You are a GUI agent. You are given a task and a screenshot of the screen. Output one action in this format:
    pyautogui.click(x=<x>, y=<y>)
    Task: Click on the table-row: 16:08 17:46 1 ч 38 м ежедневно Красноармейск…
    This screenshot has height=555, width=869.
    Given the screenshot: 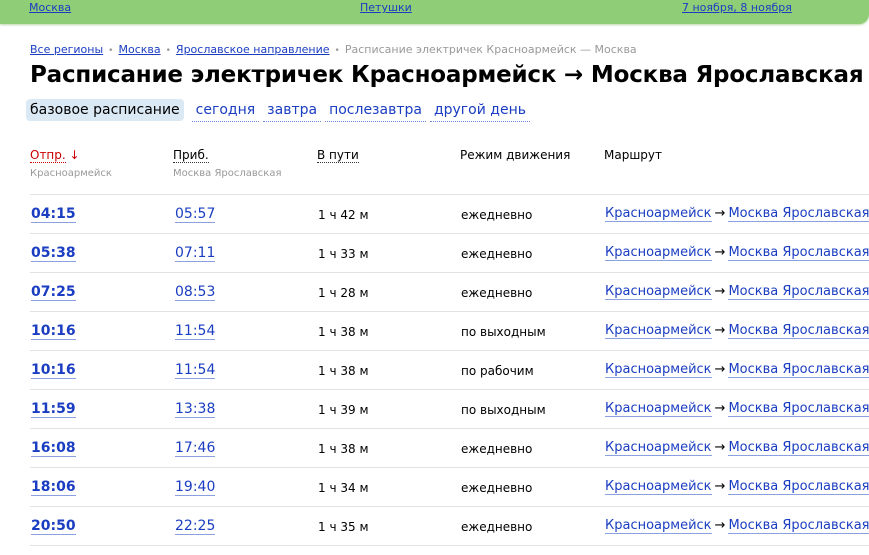 What is the action you would take?
    pyautogui.click(x=449, y=448)
    